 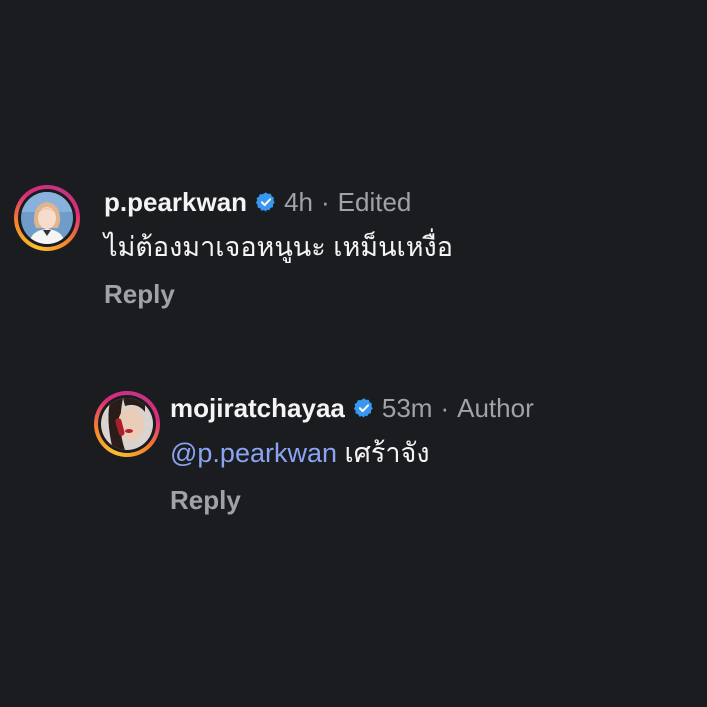 I want to click on edited-label: Edited, so click(x=374, y=202).